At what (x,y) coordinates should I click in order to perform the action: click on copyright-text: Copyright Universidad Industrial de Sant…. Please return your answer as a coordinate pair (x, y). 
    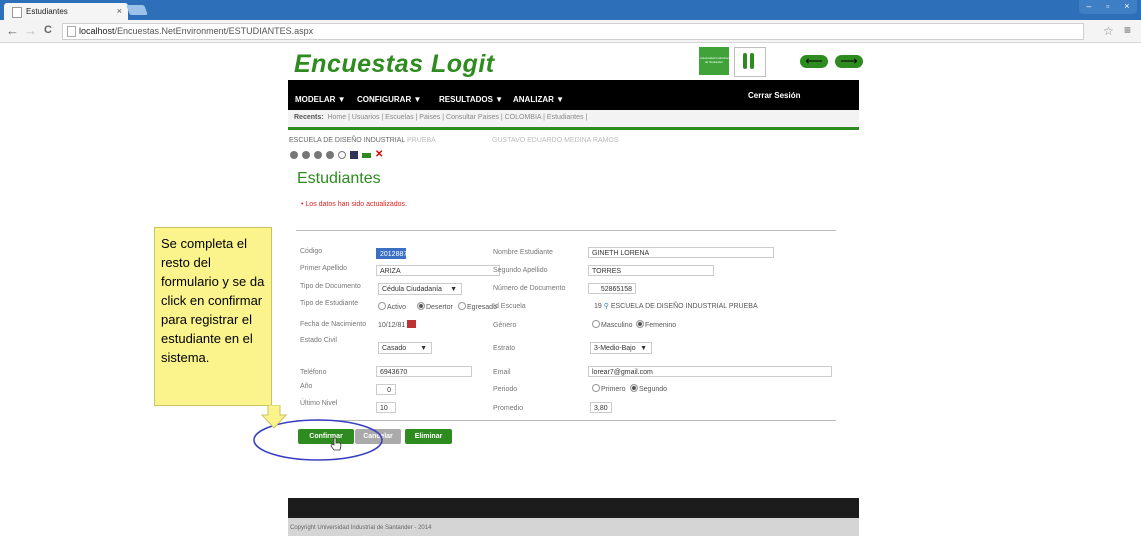
    Looking at the image, I should click on (361, 528).